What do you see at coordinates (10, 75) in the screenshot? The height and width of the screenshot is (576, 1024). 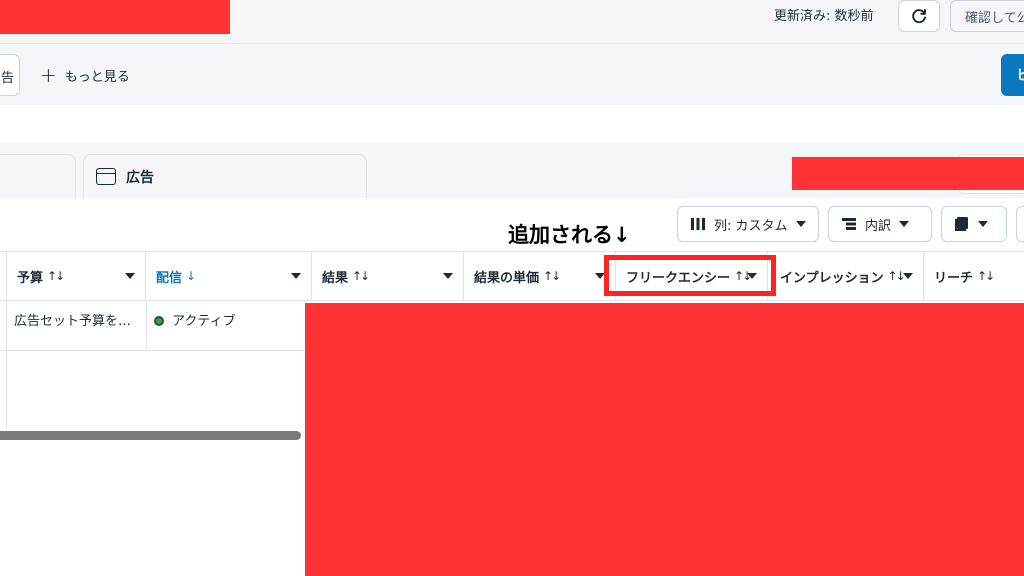 I see `partial-action-button: 告` at bounding box center [10, 75].